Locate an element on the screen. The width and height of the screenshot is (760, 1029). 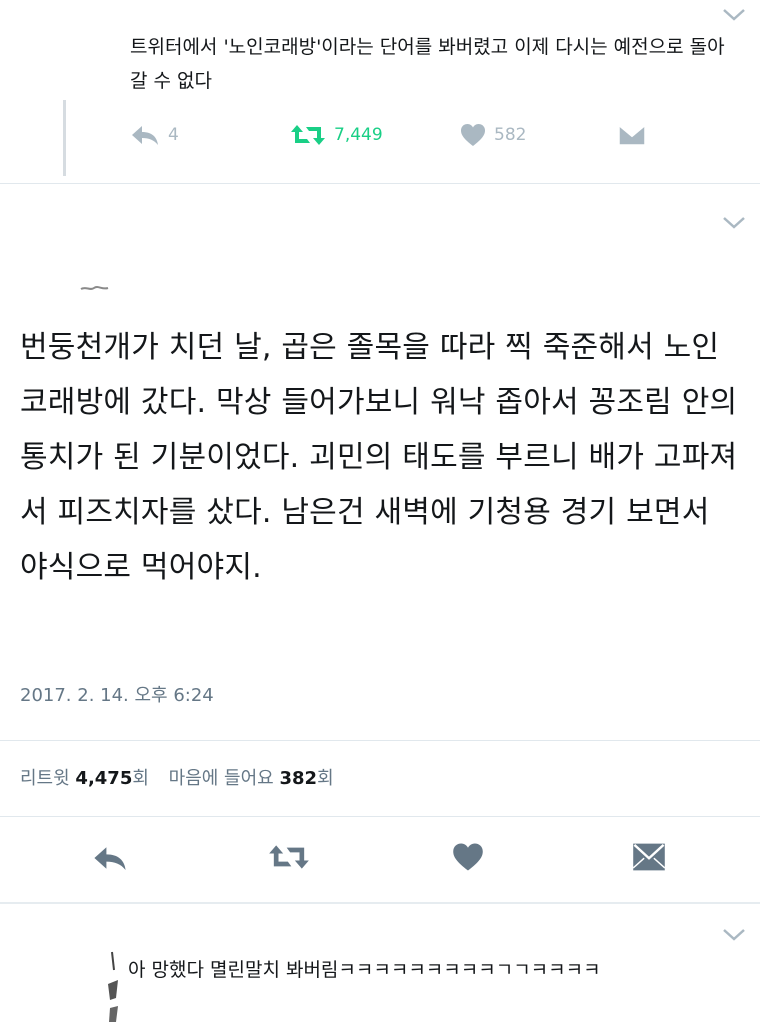
tweet-actions: 4 7,449 582 is located at coordinates (390, 135).